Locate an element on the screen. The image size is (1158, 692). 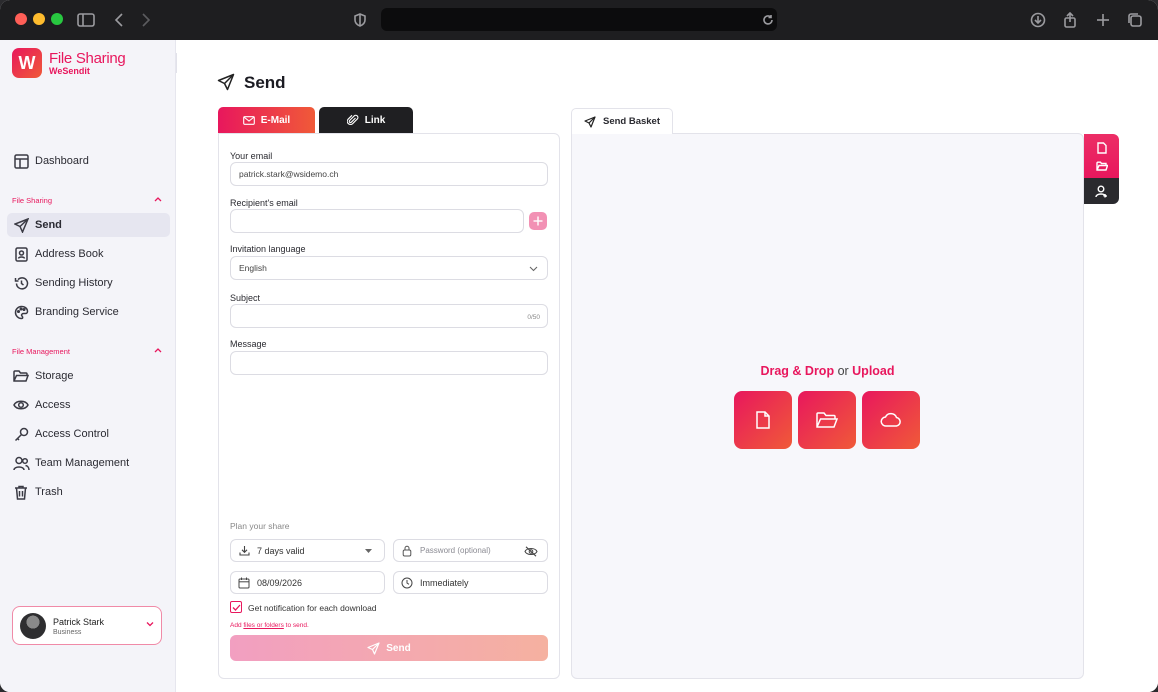
clock-icon is located at coordinates (407, 583).